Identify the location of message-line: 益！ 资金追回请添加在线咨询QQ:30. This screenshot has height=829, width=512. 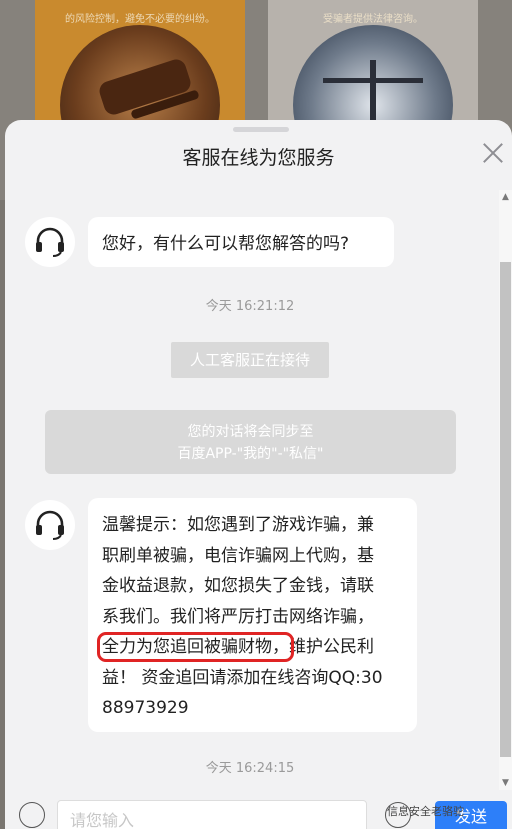
(242, 677).